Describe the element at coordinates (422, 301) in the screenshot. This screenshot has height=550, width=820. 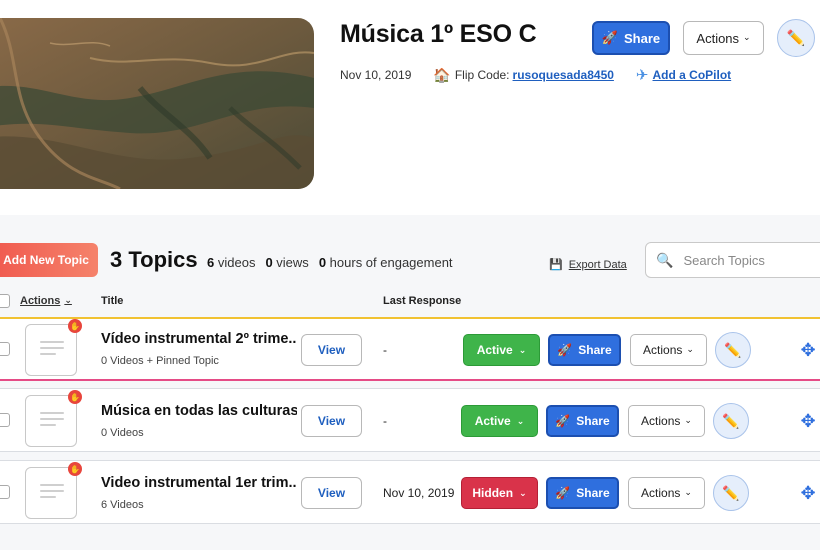
I see `column-header-last-response: Last Response` at that location.